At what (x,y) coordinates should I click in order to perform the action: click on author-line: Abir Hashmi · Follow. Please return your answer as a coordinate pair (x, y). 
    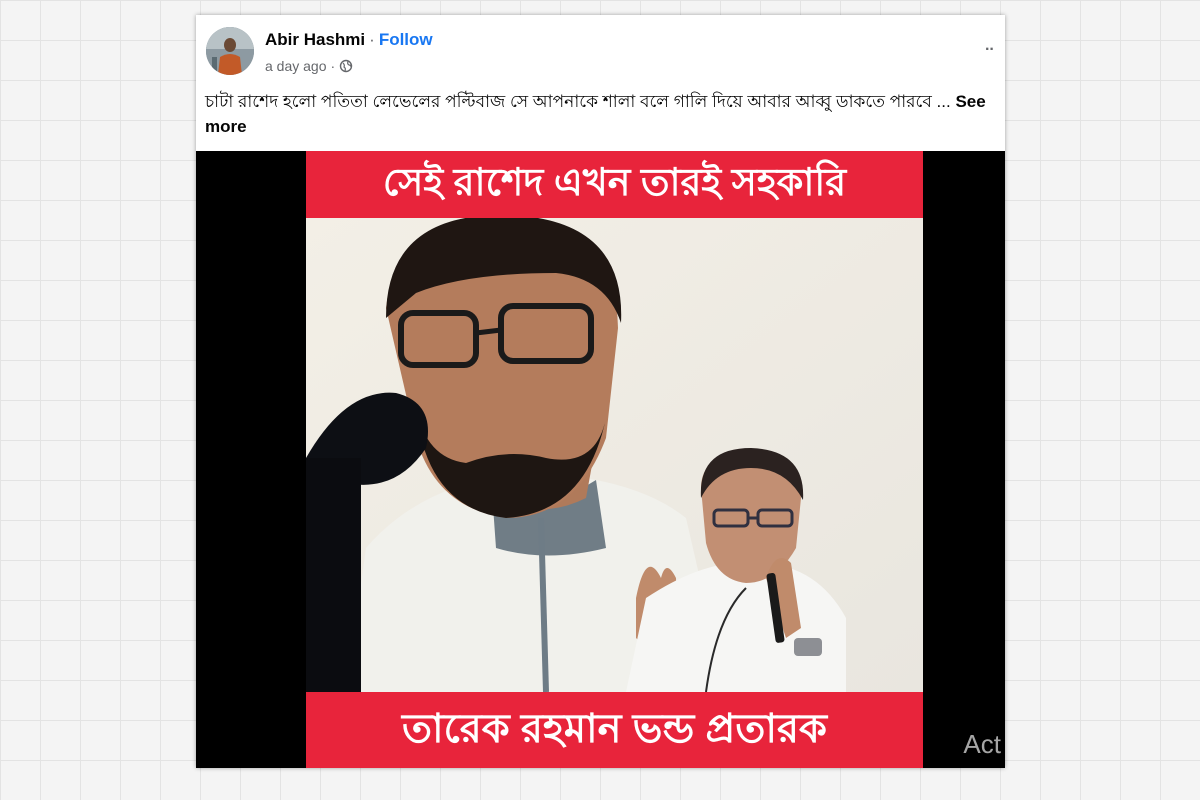
    Looking at the image, I should click on (349, 40).